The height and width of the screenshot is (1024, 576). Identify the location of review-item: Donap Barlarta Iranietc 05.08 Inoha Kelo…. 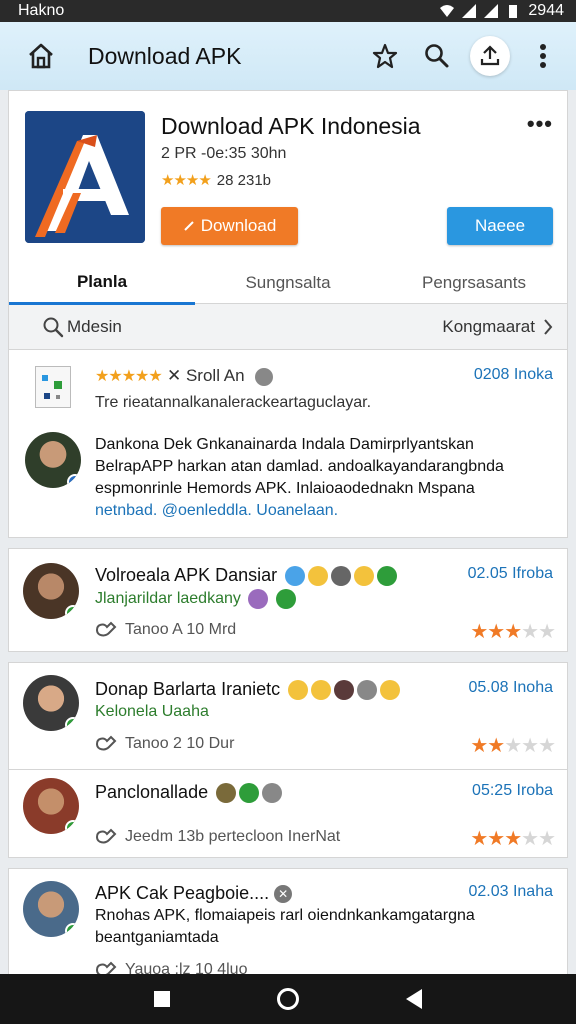
(288, 716).